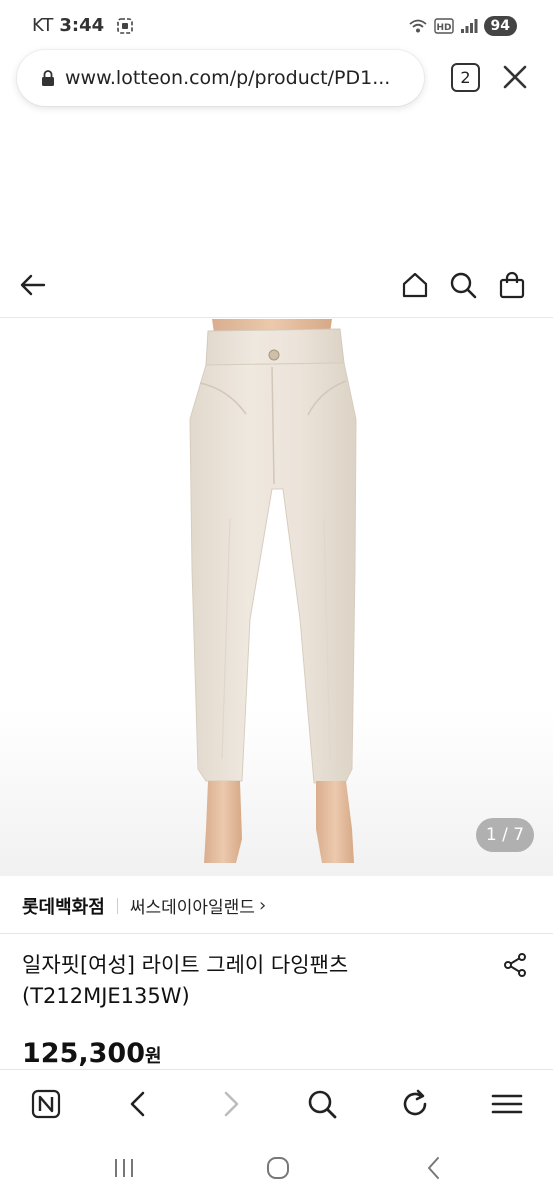  Describe the element at coordinates (417, 26) in the screenshot. I see `wifi-icon` at that location.